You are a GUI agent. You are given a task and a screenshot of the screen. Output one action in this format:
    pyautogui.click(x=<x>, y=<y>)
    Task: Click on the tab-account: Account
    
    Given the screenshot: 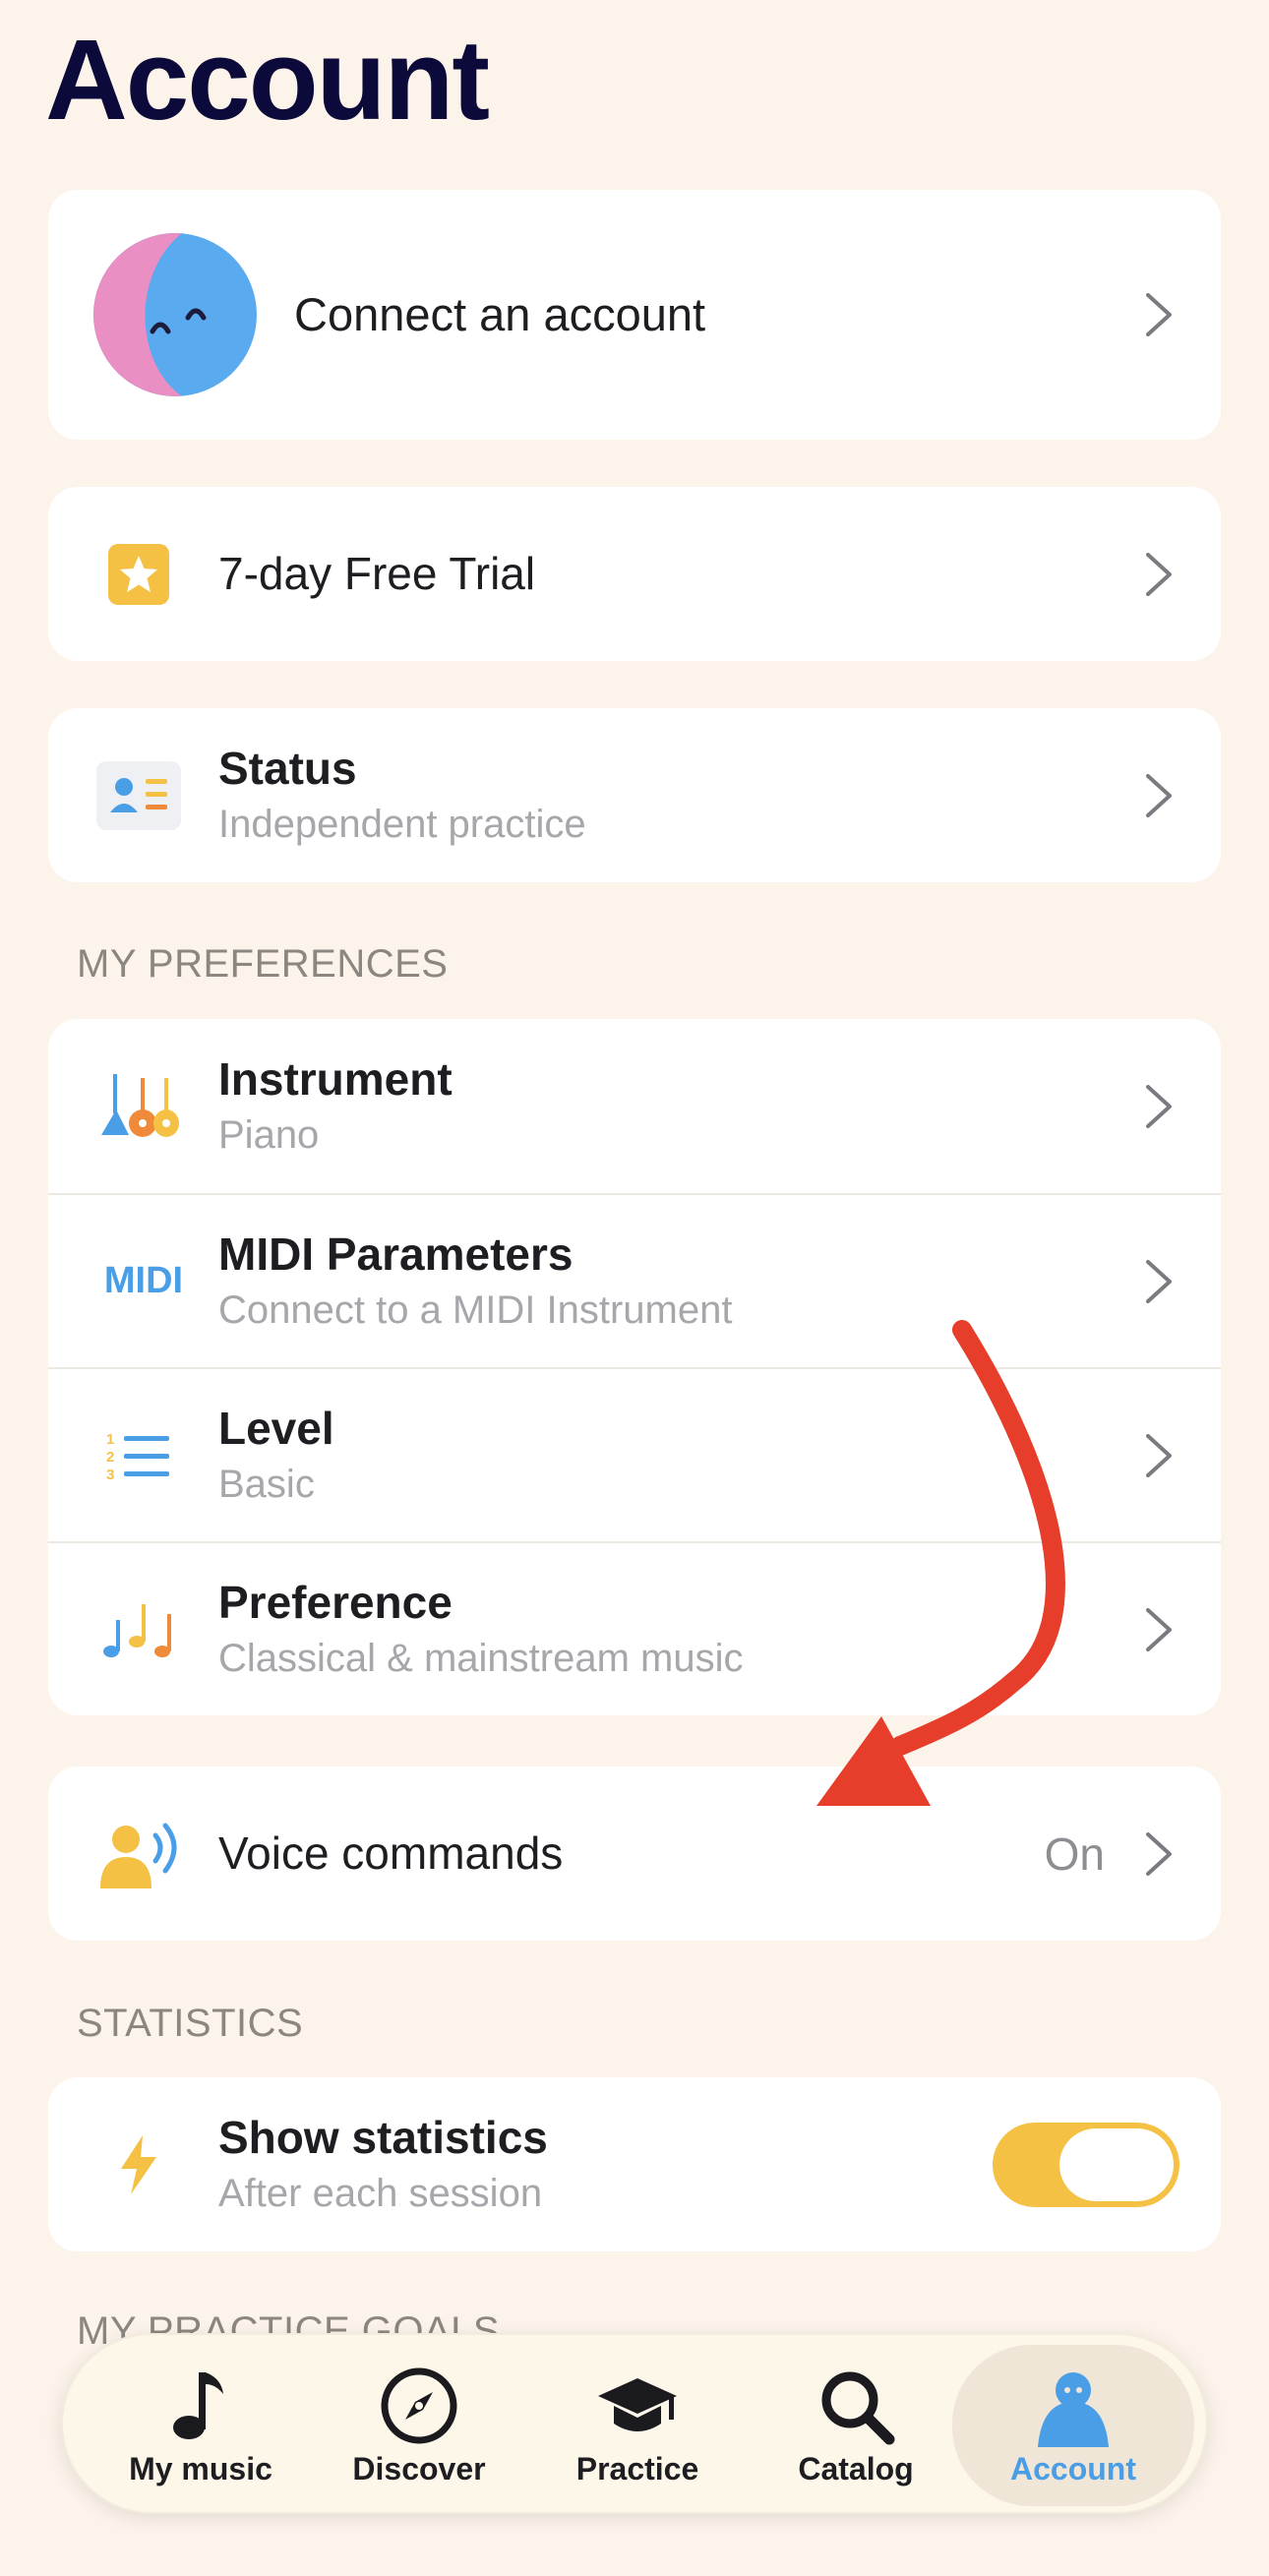 What is the action you would take?
    pyautogui.click(x=1073, y=2425)
    